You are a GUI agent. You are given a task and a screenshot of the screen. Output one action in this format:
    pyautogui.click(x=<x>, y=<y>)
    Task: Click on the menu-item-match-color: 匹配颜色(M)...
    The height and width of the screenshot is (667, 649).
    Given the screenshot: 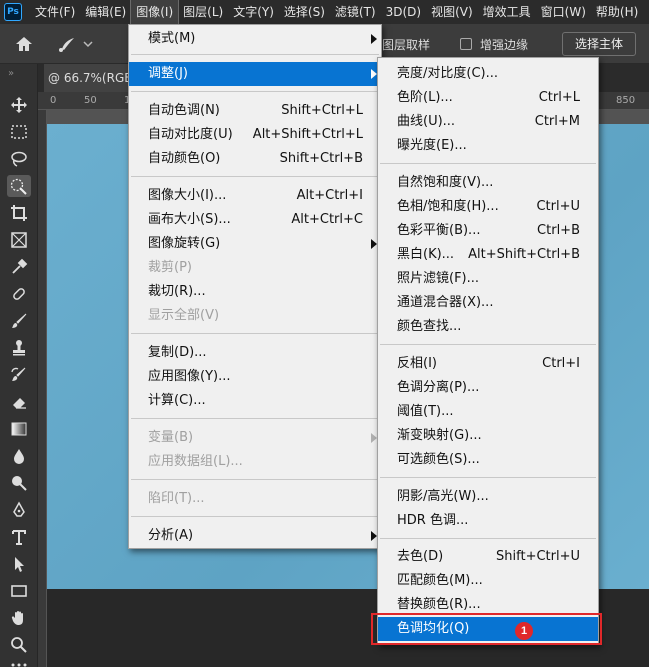 What is the action you would take?
    pyautogui.click(x=488, y=581)
    